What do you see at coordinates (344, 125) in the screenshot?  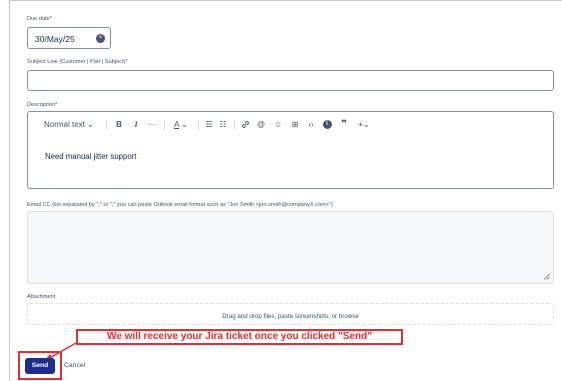 I see `quote-icon: ❞` at bounding box center [344, 125].